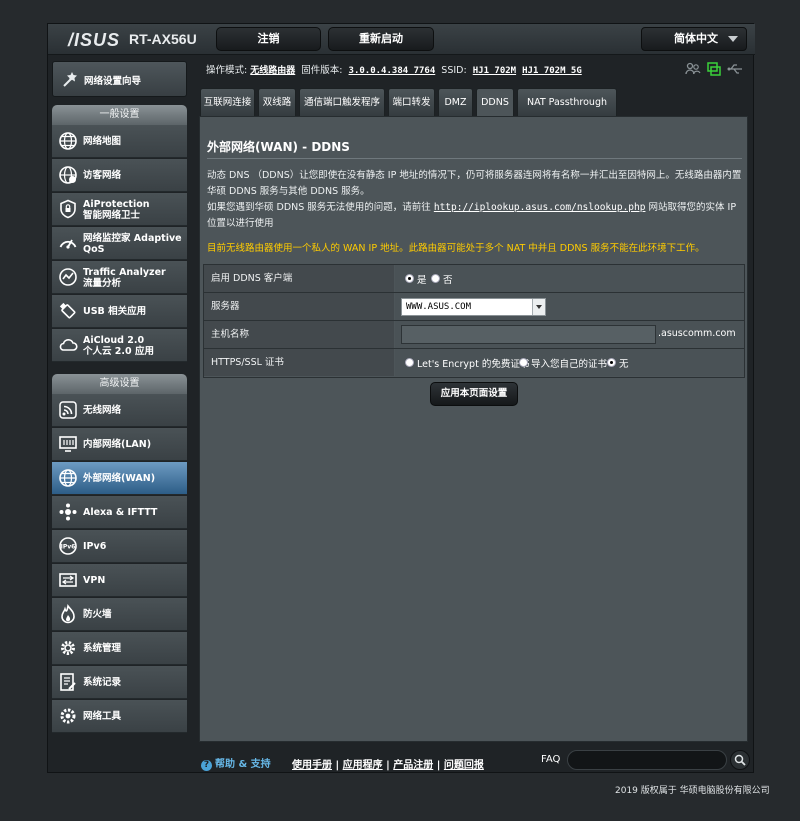 This screenshot has width=800, height=821. I want to click on ddns-enable-no-radio, so click(435, 278).